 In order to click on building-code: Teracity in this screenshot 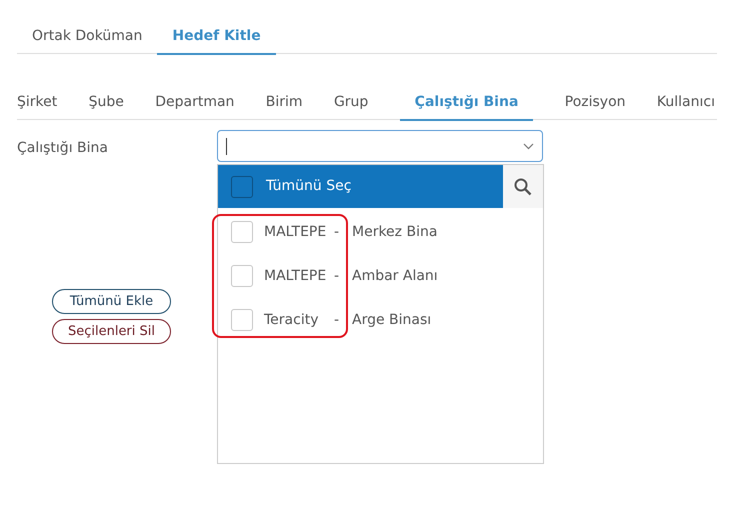, I will do `click(292, 320)`.